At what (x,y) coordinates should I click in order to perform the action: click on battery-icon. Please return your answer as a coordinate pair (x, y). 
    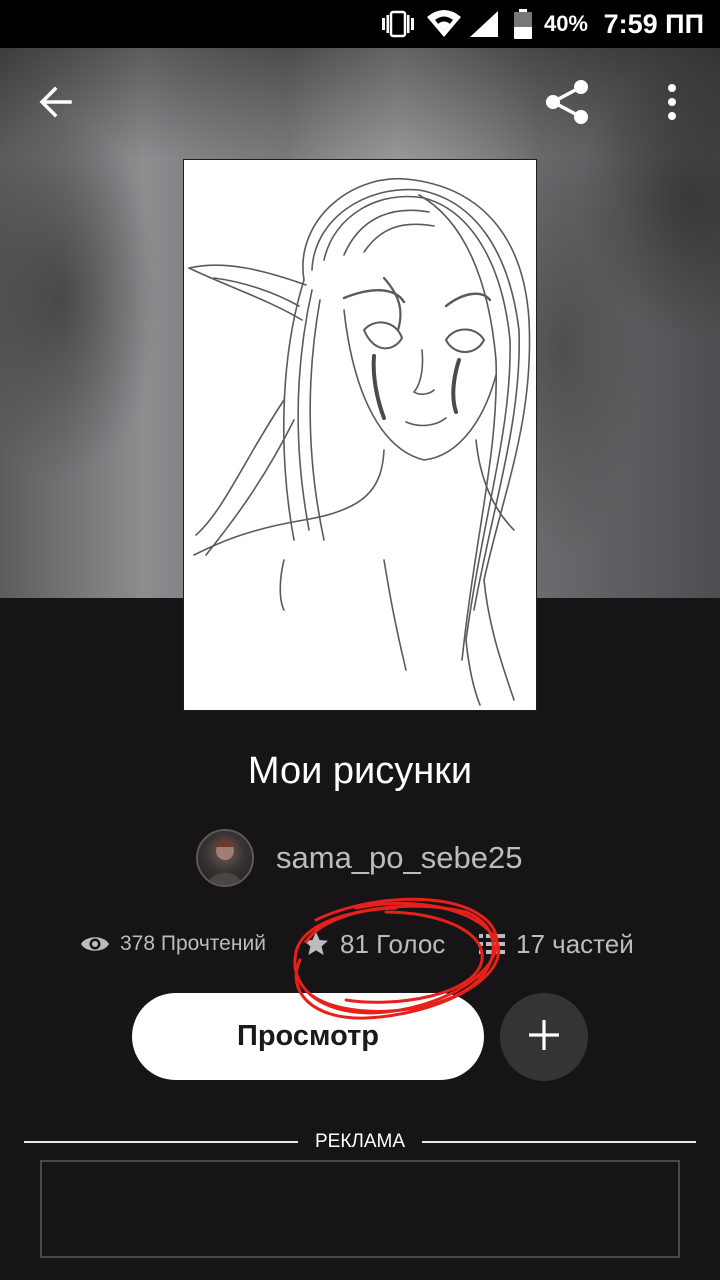
    Looking at the image, I should click on (523, 24).